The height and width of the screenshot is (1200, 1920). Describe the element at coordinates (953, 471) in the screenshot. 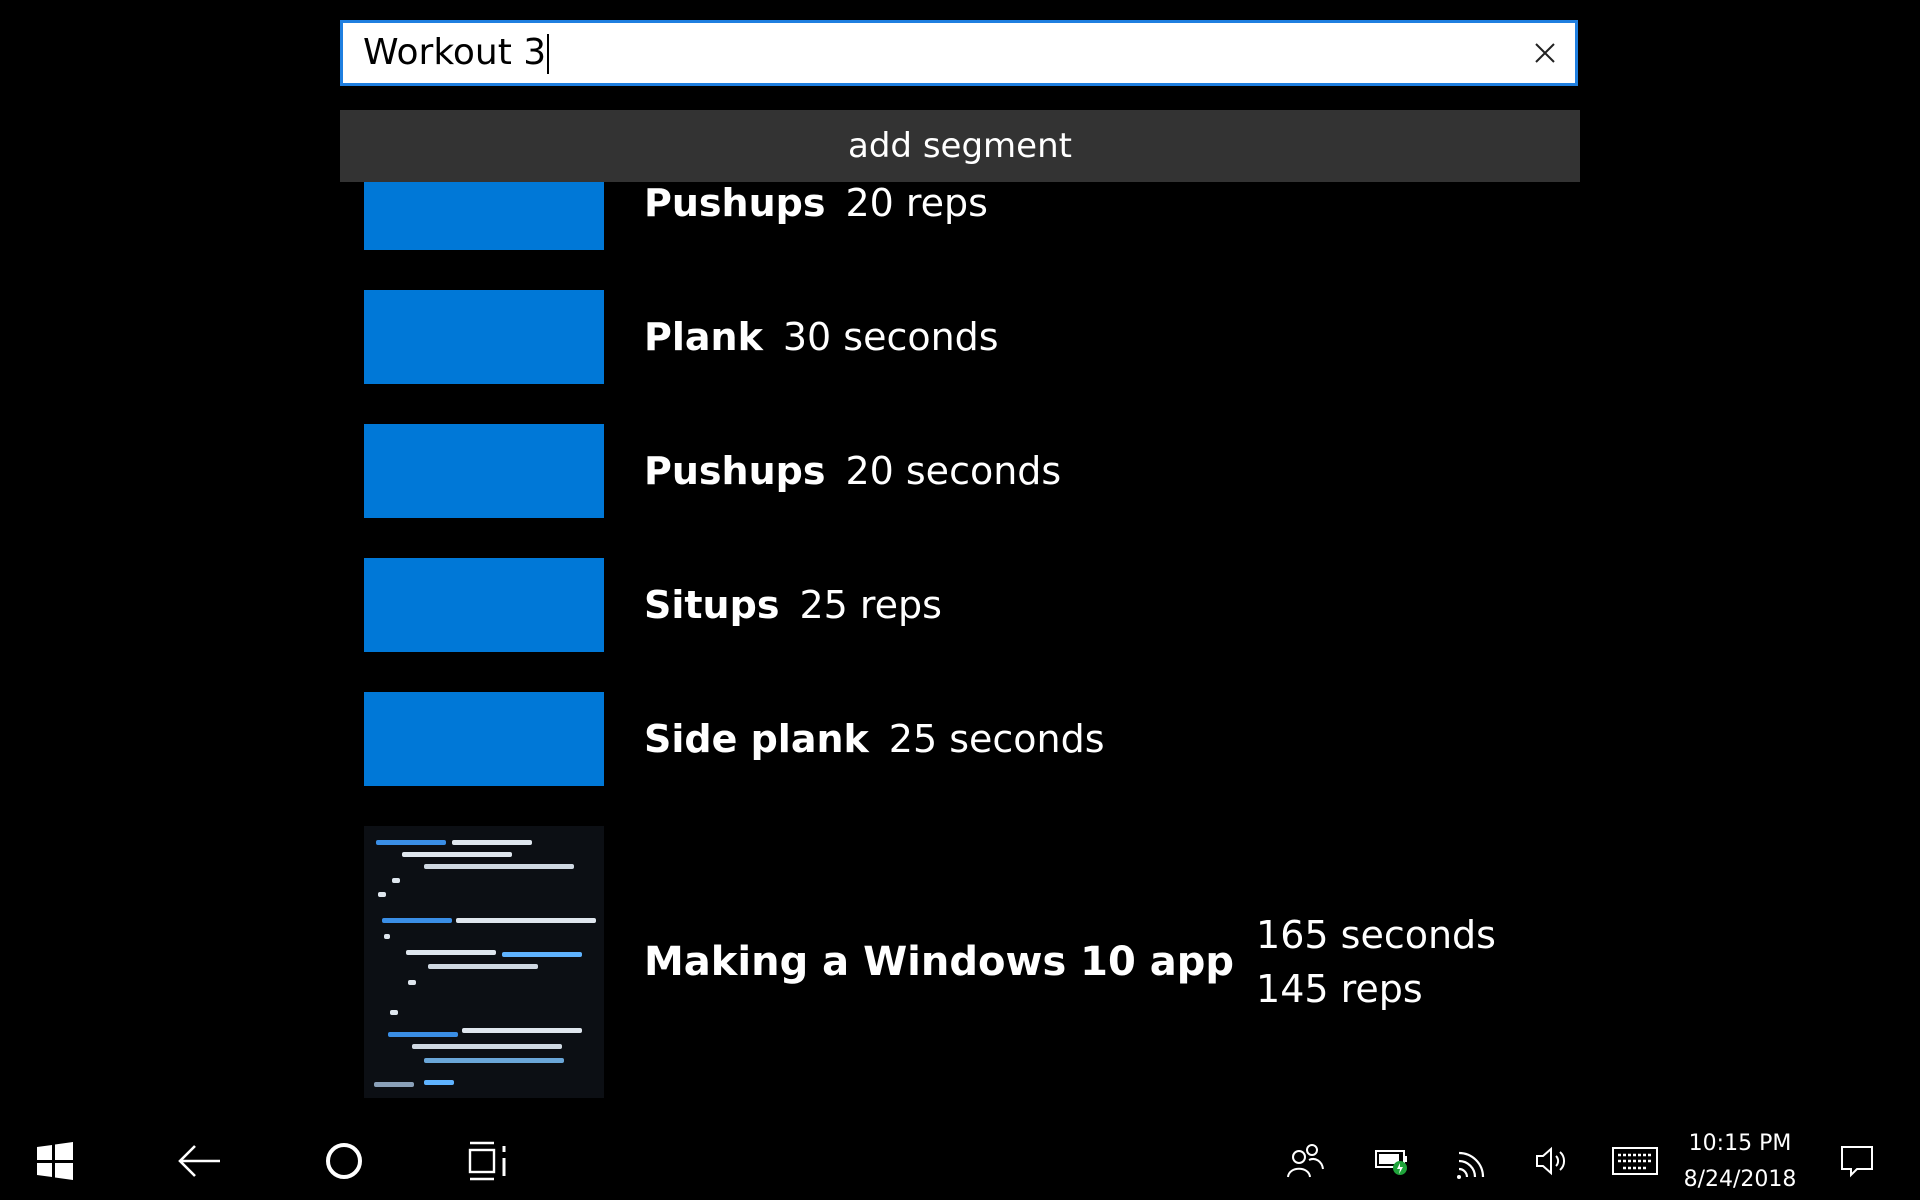

I see `segment-detail: 20 seconds` at that location.